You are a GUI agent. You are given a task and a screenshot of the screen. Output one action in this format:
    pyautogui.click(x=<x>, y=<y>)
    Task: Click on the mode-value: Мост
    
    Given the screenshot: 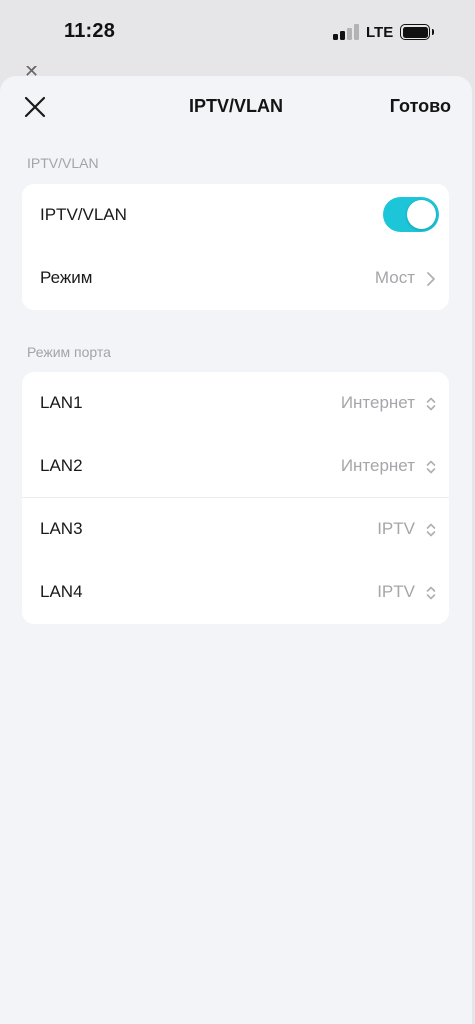 What is the action you would take?
    pyautogui.click(x=394, y=277)
    